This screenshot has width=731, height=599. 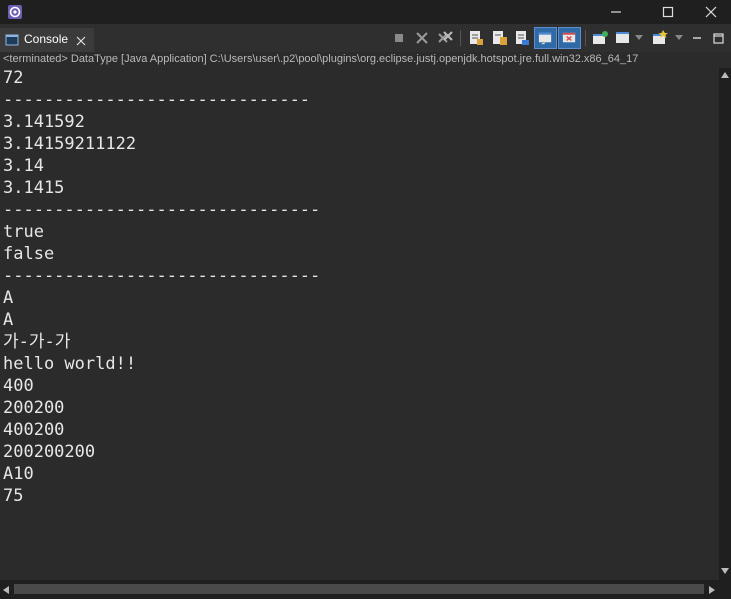 I want to click on console-line: 3.141592, so click(x=44, y=122).